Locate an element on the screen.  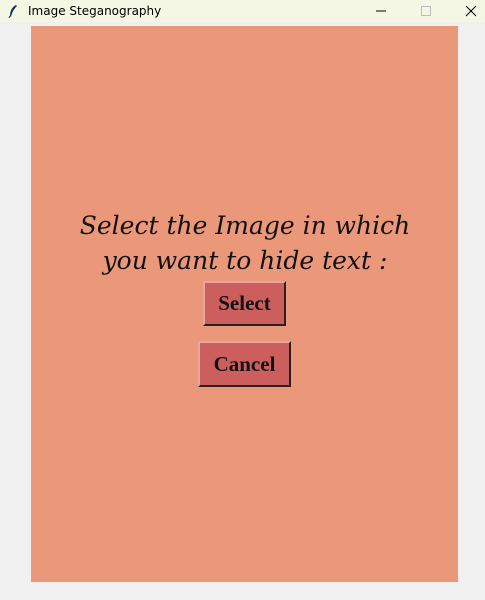
maximize-button is located at coordinates (426, 11).